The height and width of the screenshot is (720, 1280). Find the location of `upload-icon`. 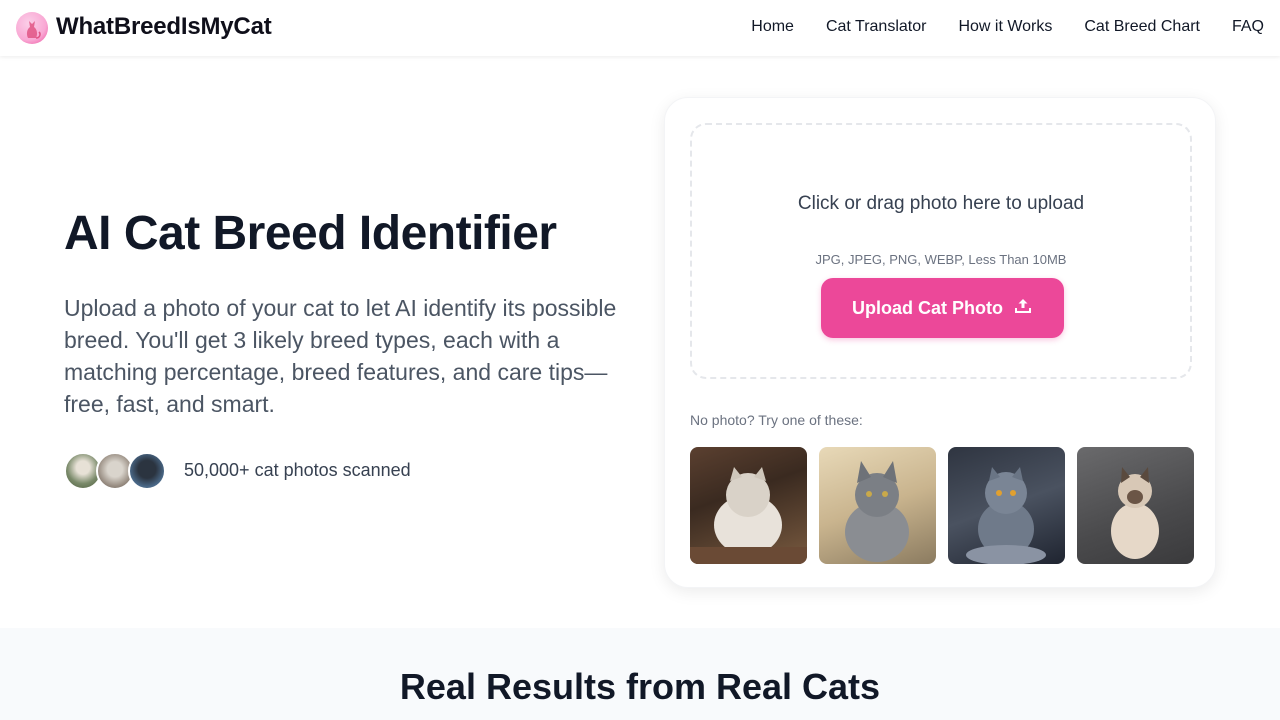

upload-icon is located at coordinates (1023, 308).